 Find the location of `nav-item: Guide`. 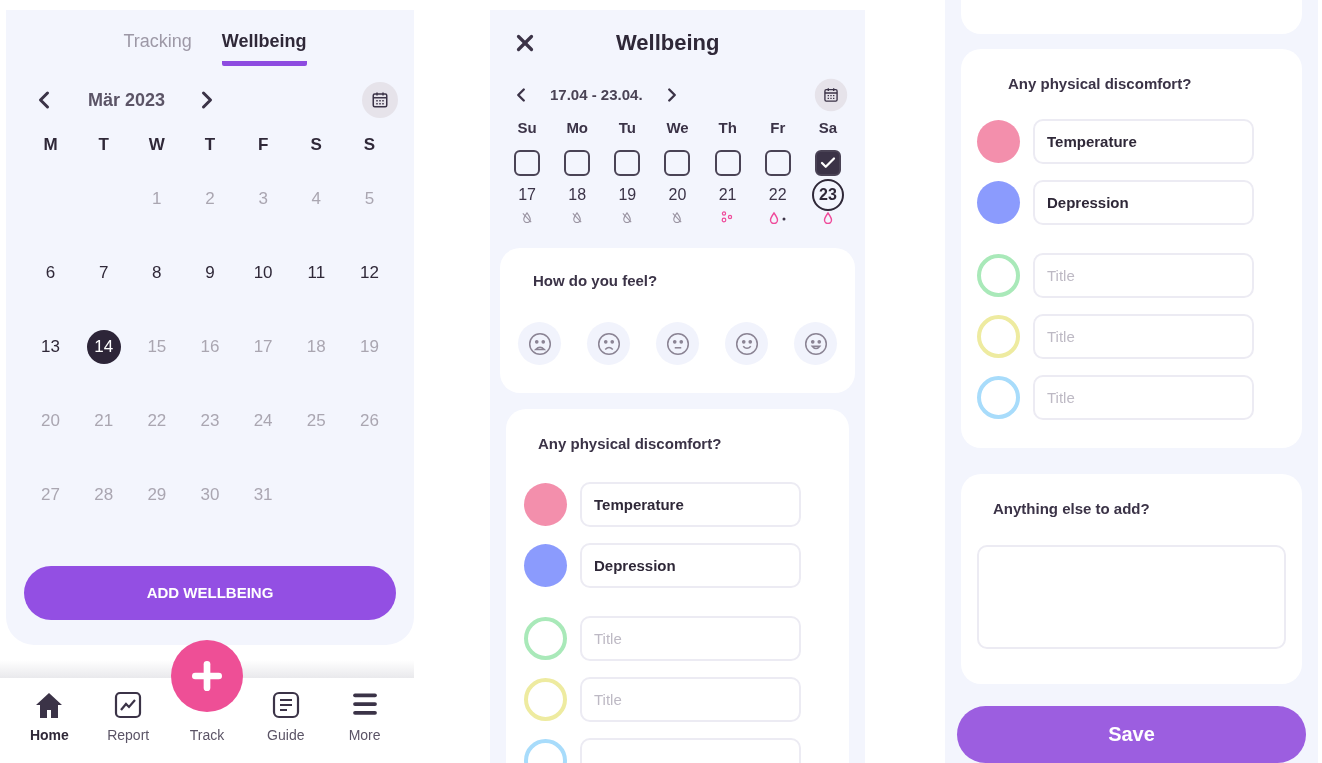

nav-item: Guide is located at coordinates (285, 718).